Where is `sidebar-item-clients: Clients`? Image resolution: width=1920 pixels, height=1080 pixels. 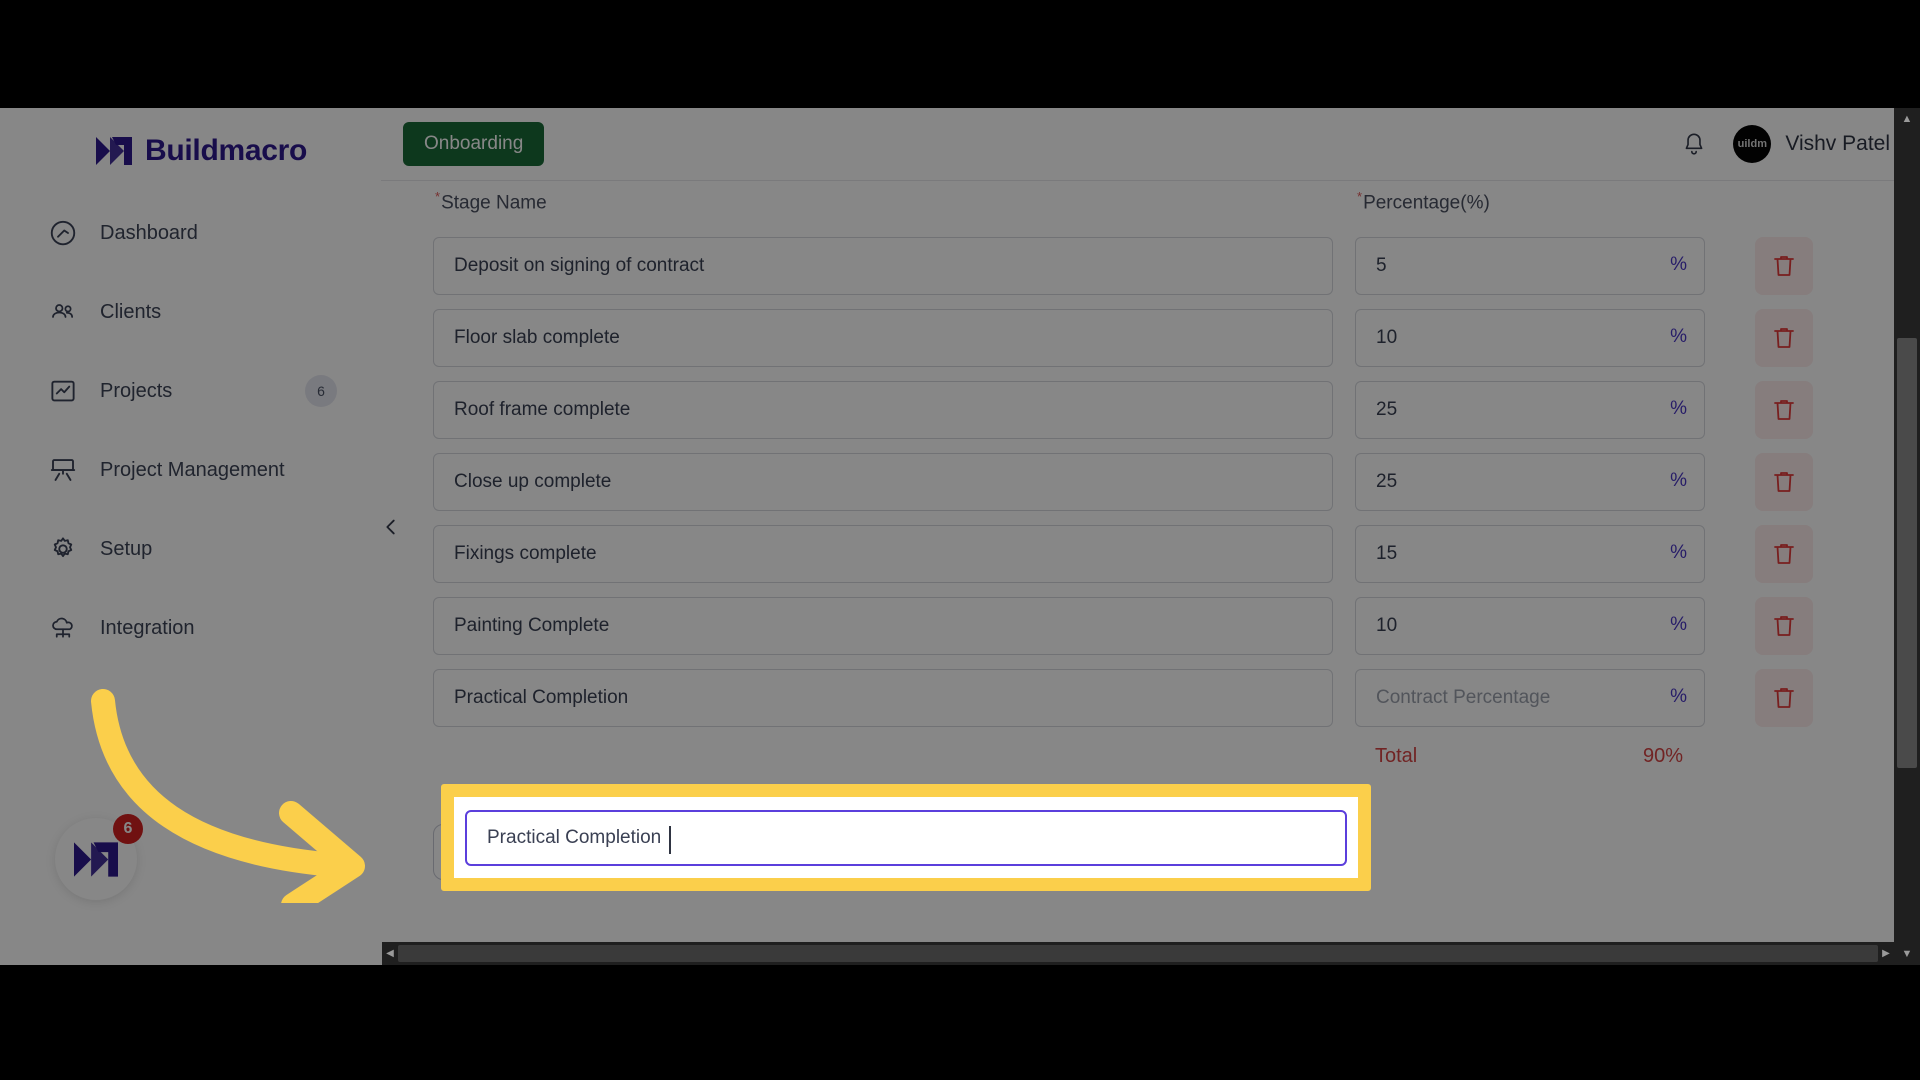 sidebar-item-clients: Clients is located at coordinates (190, 312).